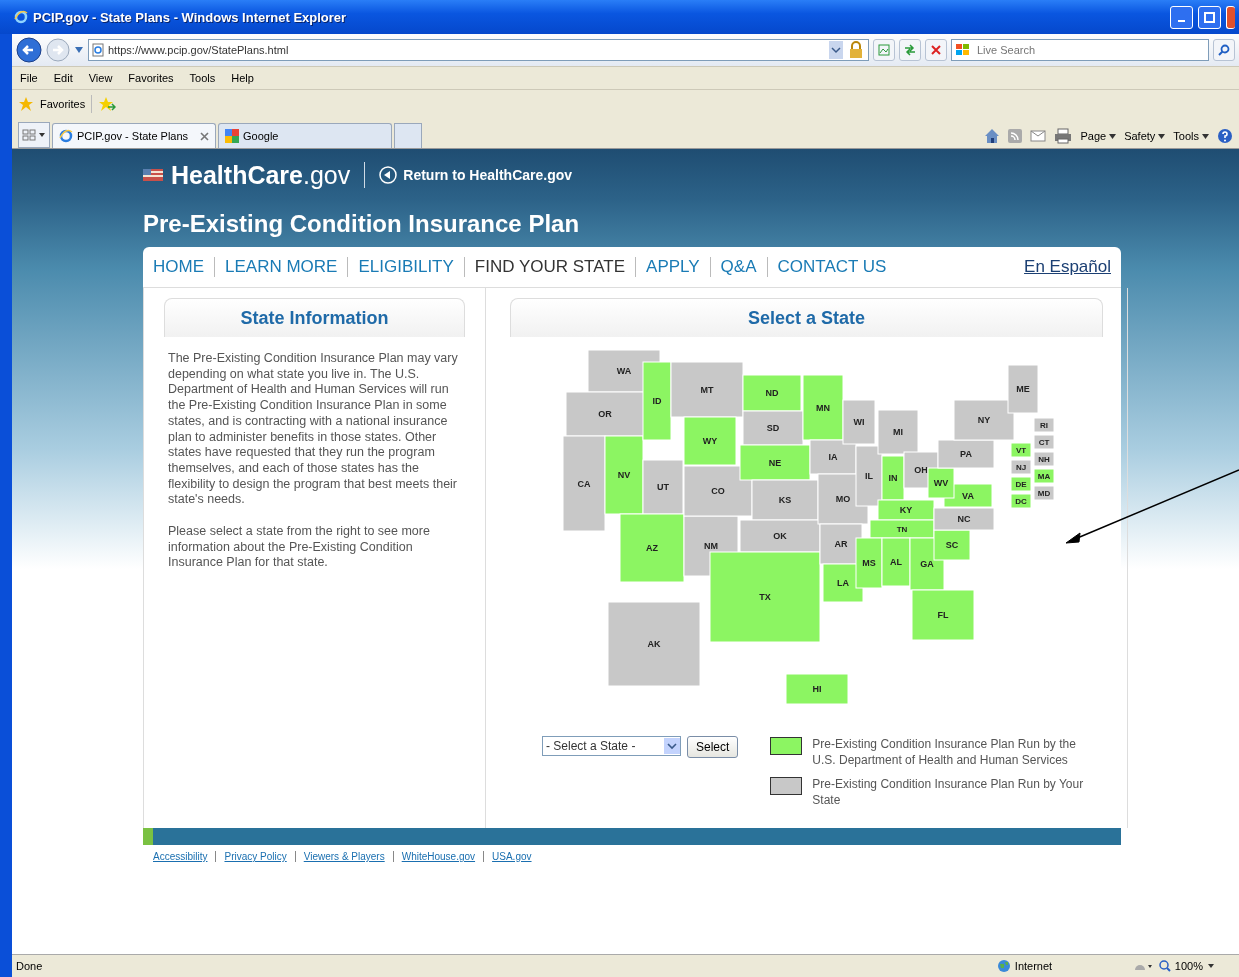  Describe the element at coordinates (343, 856) in the screenshot. I see `footer-link: Viewers & Players` at that location.